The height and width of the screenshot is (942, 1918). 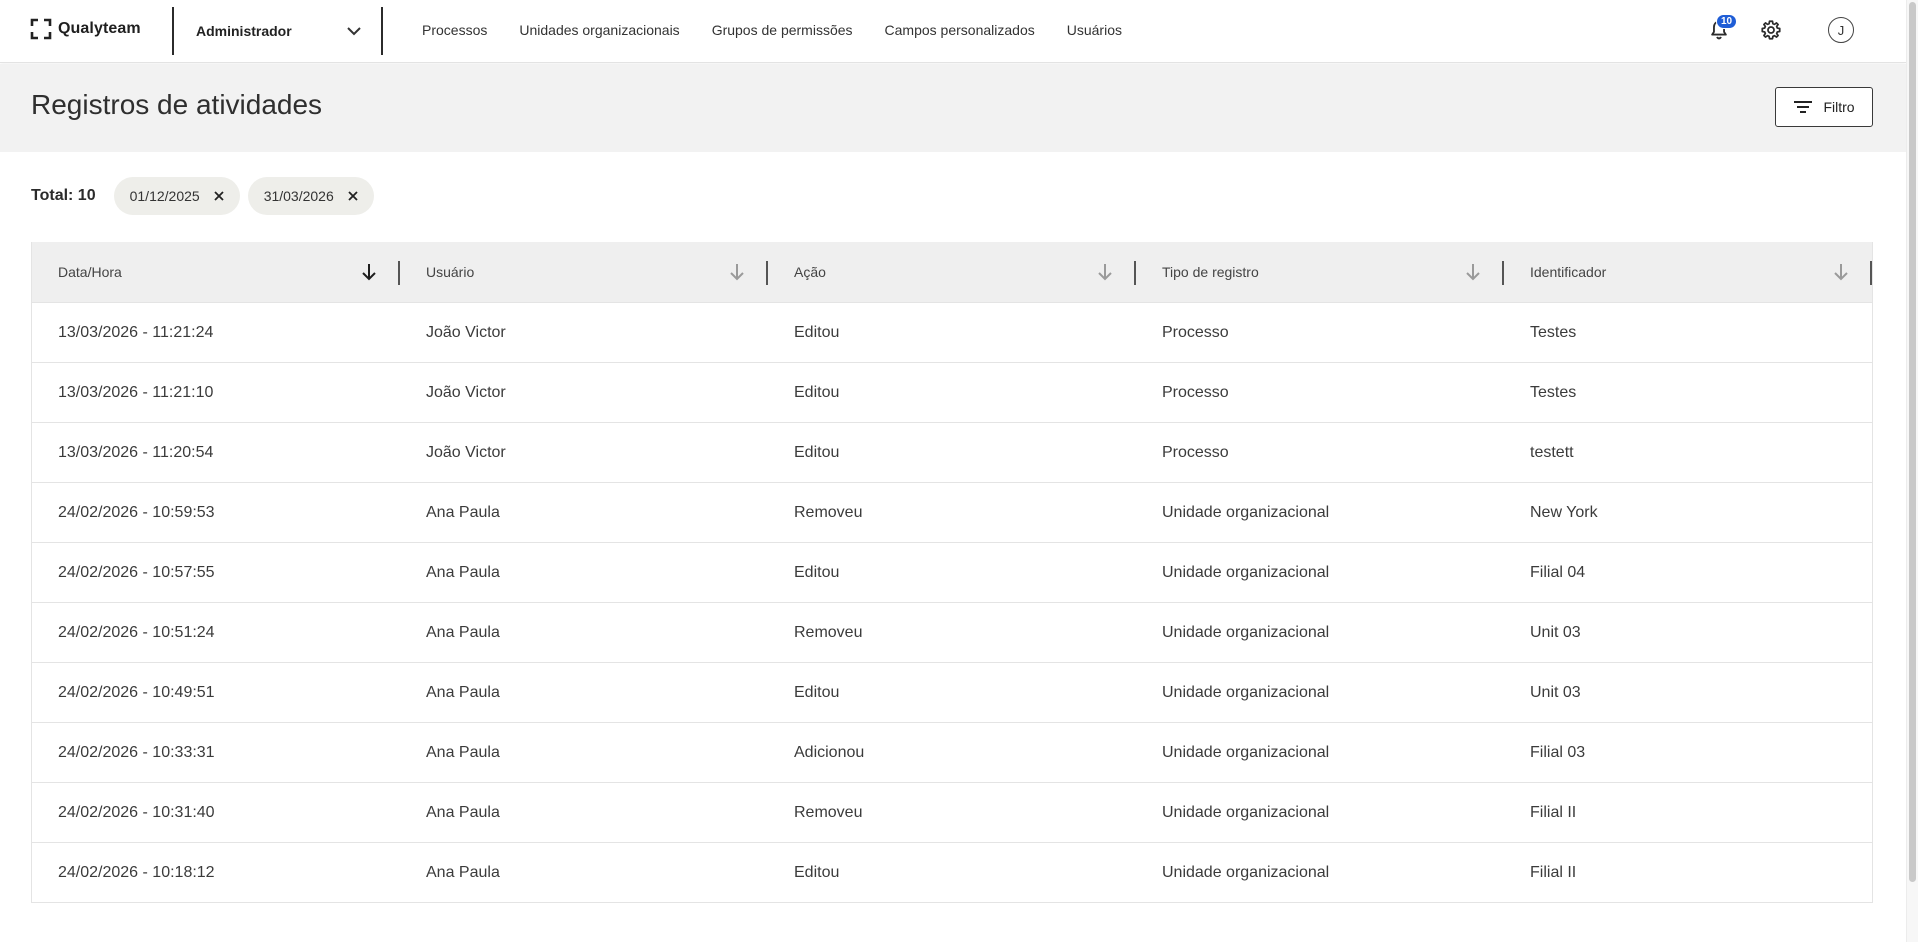 What do you see at coordinates (1555, 632) in the screenshot?
I see `cell-identificador: Unit 03` at bounding box center [1555, 632].